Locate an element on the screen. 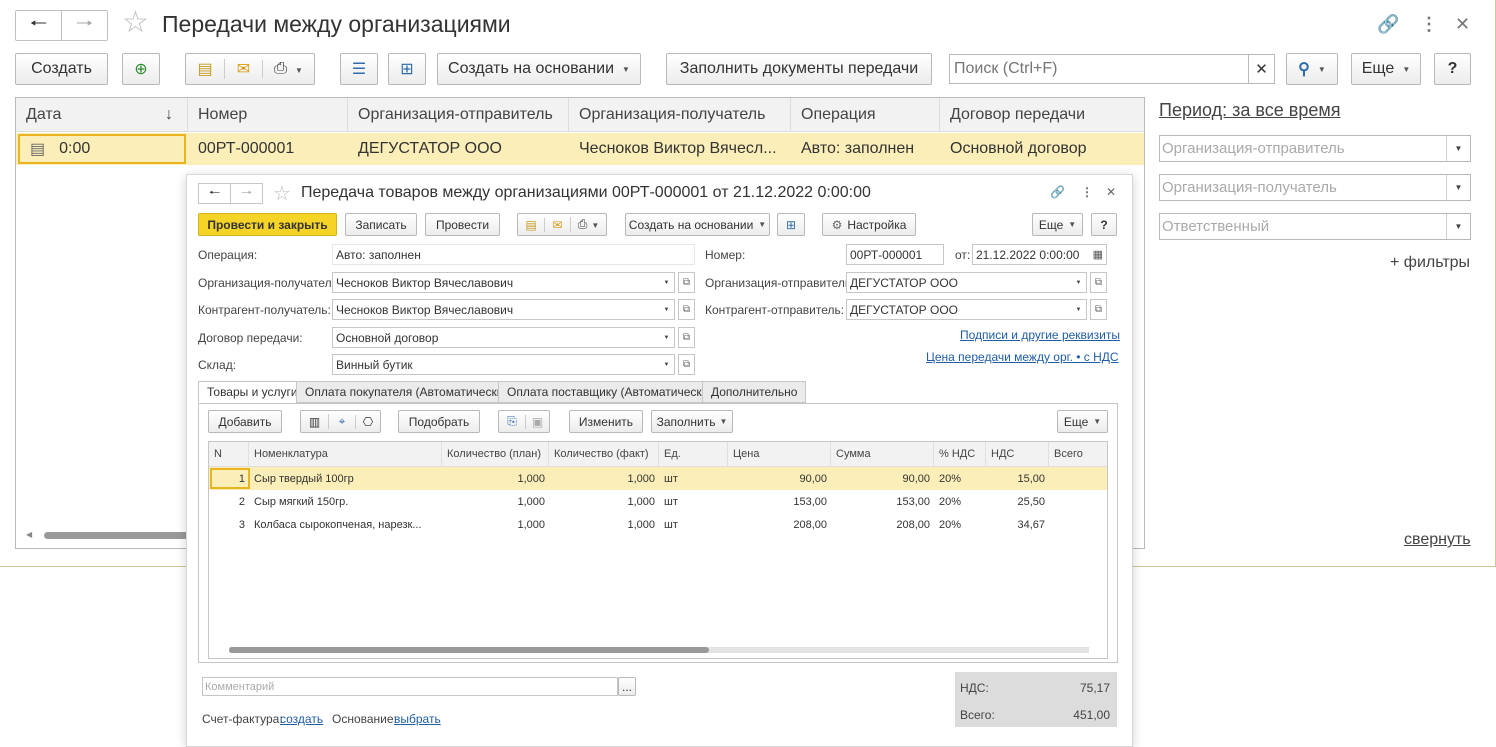  row-n: 3 is located at coordinates (229, 524).